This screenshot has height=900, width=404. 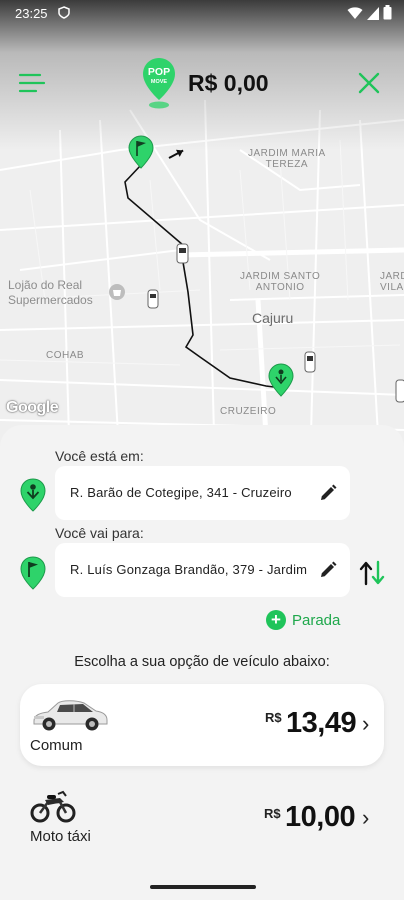 What do you see at coordinates (64, 12) in the screenshot?
I see `shield-status-icon` at bounding box center [64, 12].